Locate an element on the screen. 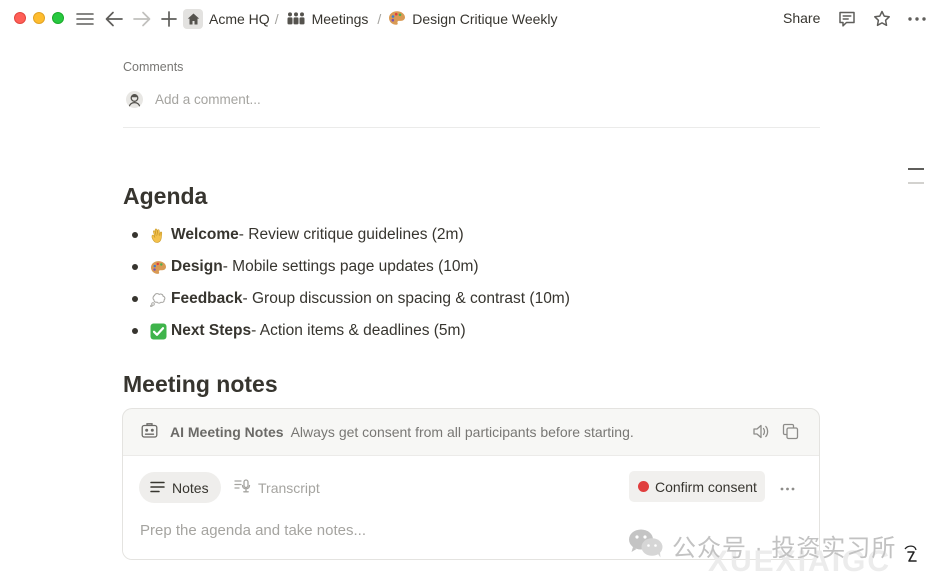 The width and height of the screenshot is (943, 585). close-window-button is located at coordinates (20, 18).